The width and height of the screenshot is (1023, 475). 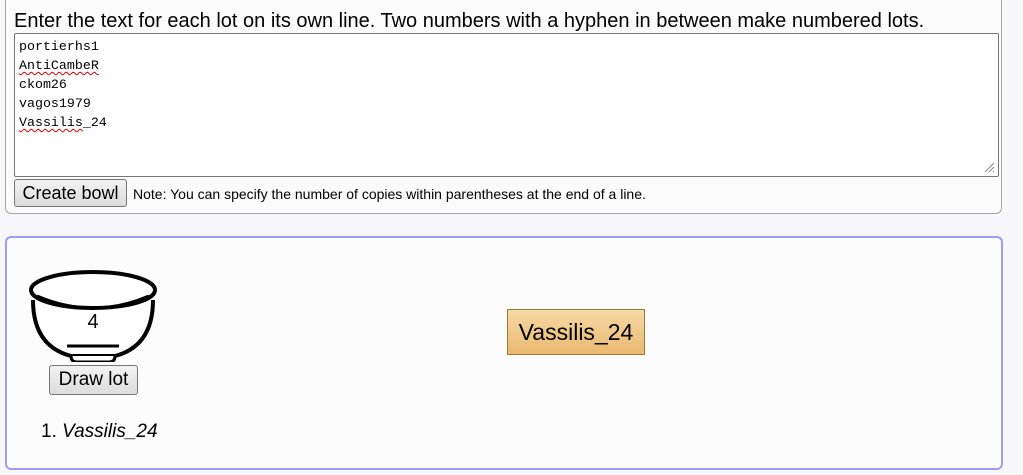 What do you see at coordinates (49, 431) in the screenshot?
I see `list-item-number: 1.` at bounding box center [49, 431].